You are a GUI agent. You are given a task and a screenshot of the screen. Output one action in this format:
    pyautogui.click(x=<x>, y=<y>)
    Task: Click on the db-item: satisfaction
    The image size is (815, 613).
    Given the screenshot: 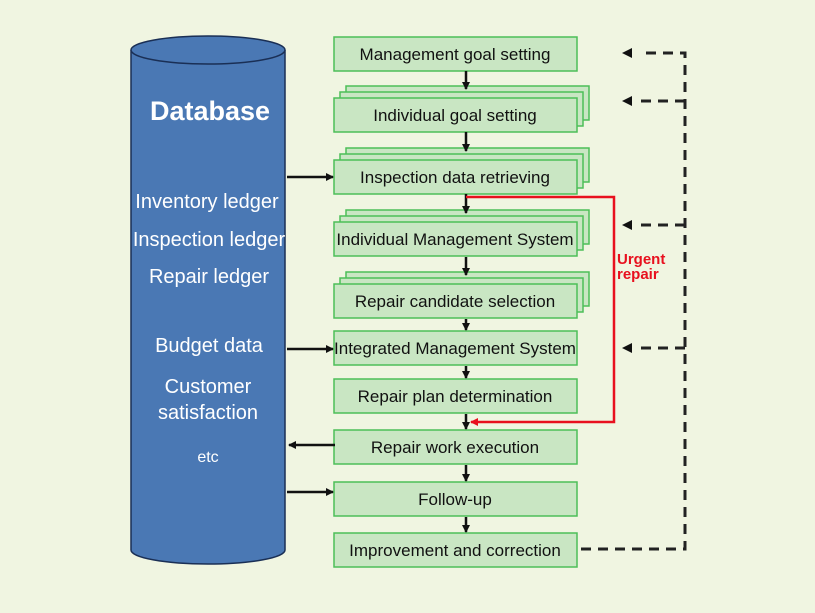 What is the action you would take?
    pyautogui.click(x=208, y=413)
    